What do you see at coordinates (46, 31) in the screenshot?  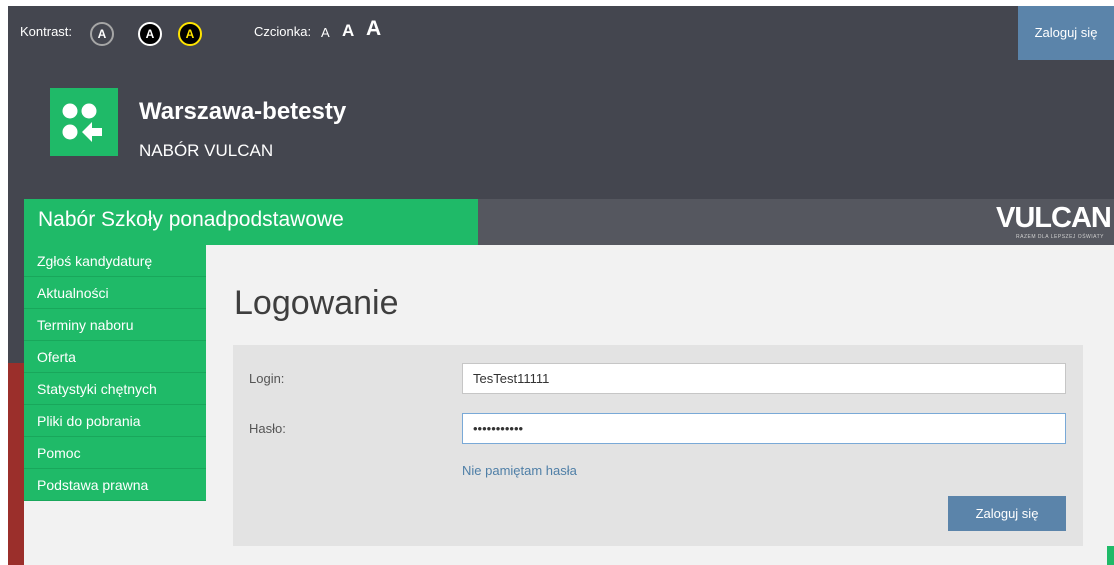 I see `contrast-label: Kontrast:` at bounding box center [46, 31].